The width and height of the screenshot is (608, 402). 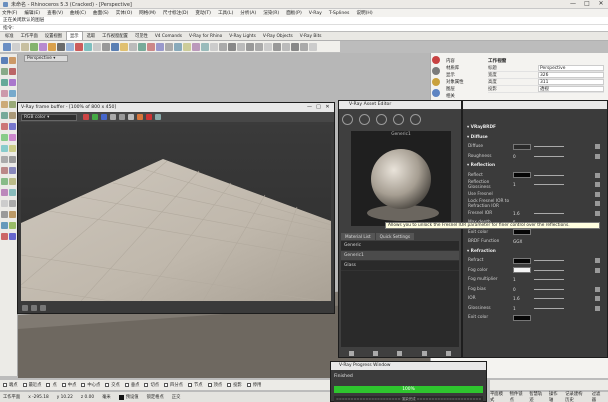 I want to click on osnap-item: 交点, so click(x=112, y=385).